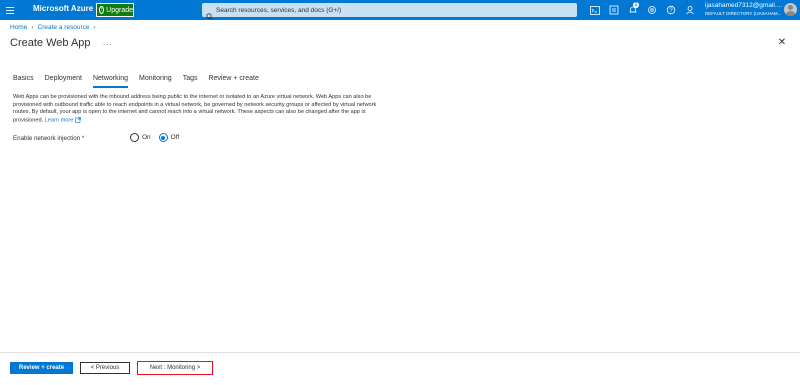 The width and height of the screenshot is (800, 385). I want to click on radio-off-circle, so click(163, 137).